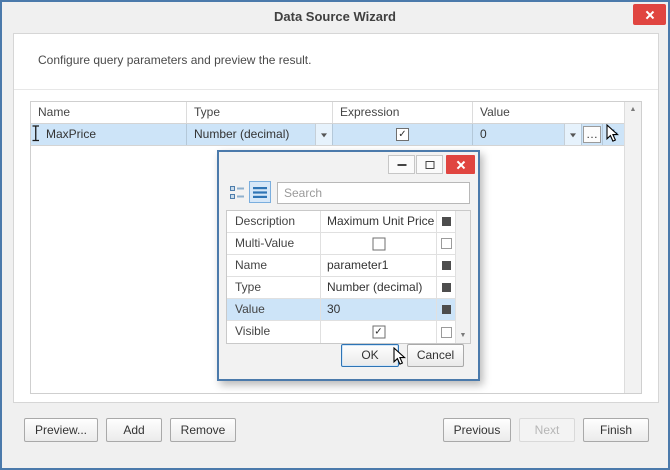  I want to click on remove-button: Remove, so click(203, 430).